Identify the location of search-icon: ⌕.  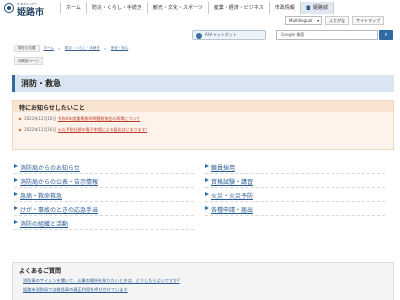
(386, 34).